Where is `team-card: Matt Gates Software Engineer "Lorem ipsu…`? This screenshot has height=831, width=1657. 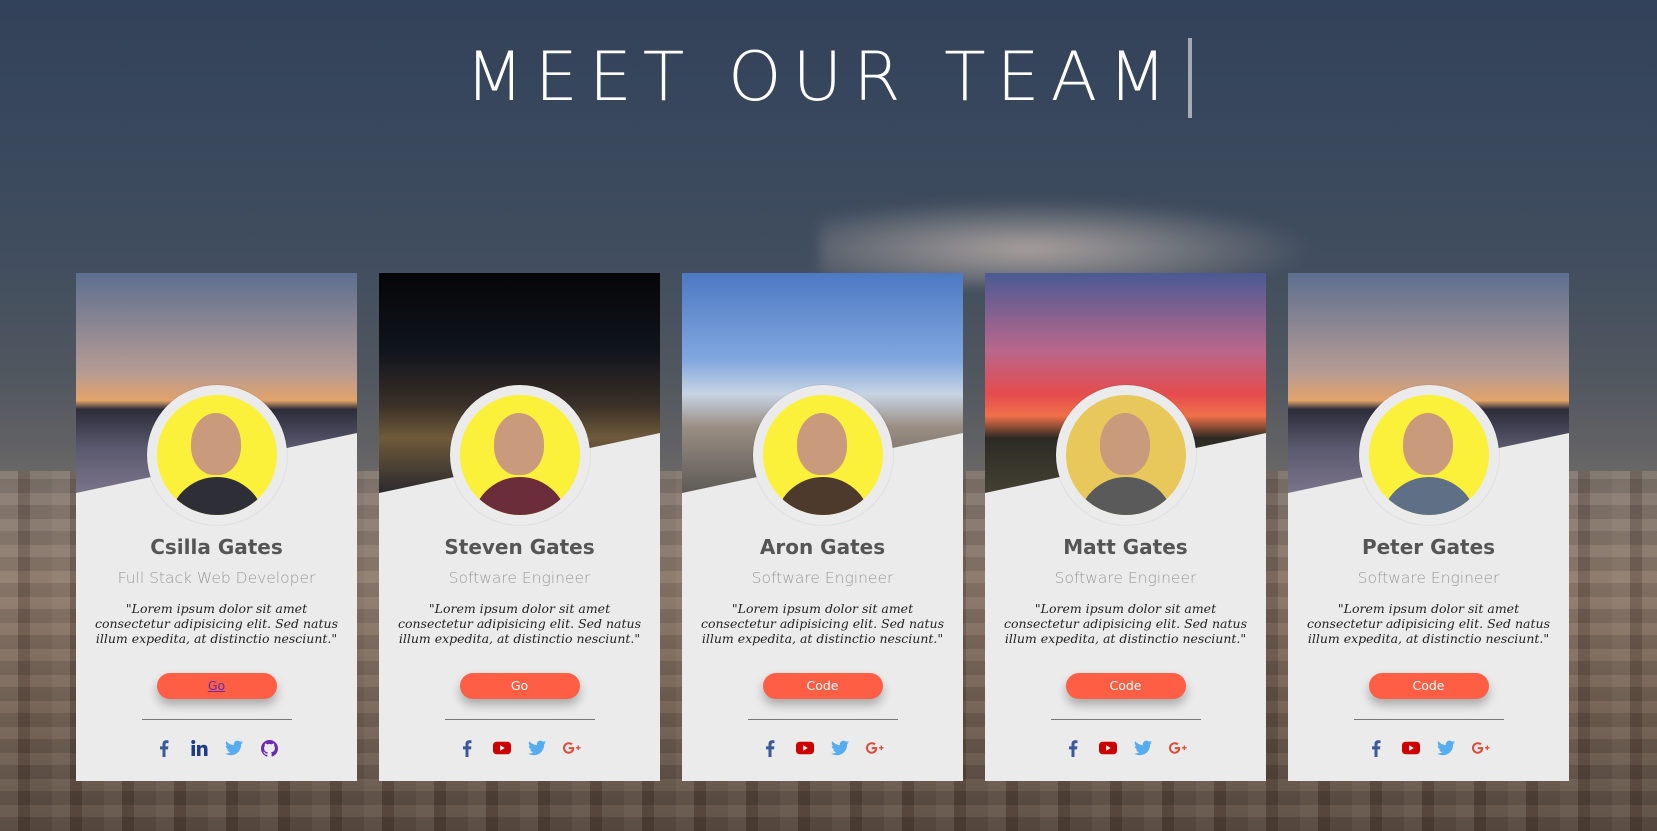 team-card: Matt Gates Software Engineer "Lorem ipsu… is located at coordinates (1125, 527).